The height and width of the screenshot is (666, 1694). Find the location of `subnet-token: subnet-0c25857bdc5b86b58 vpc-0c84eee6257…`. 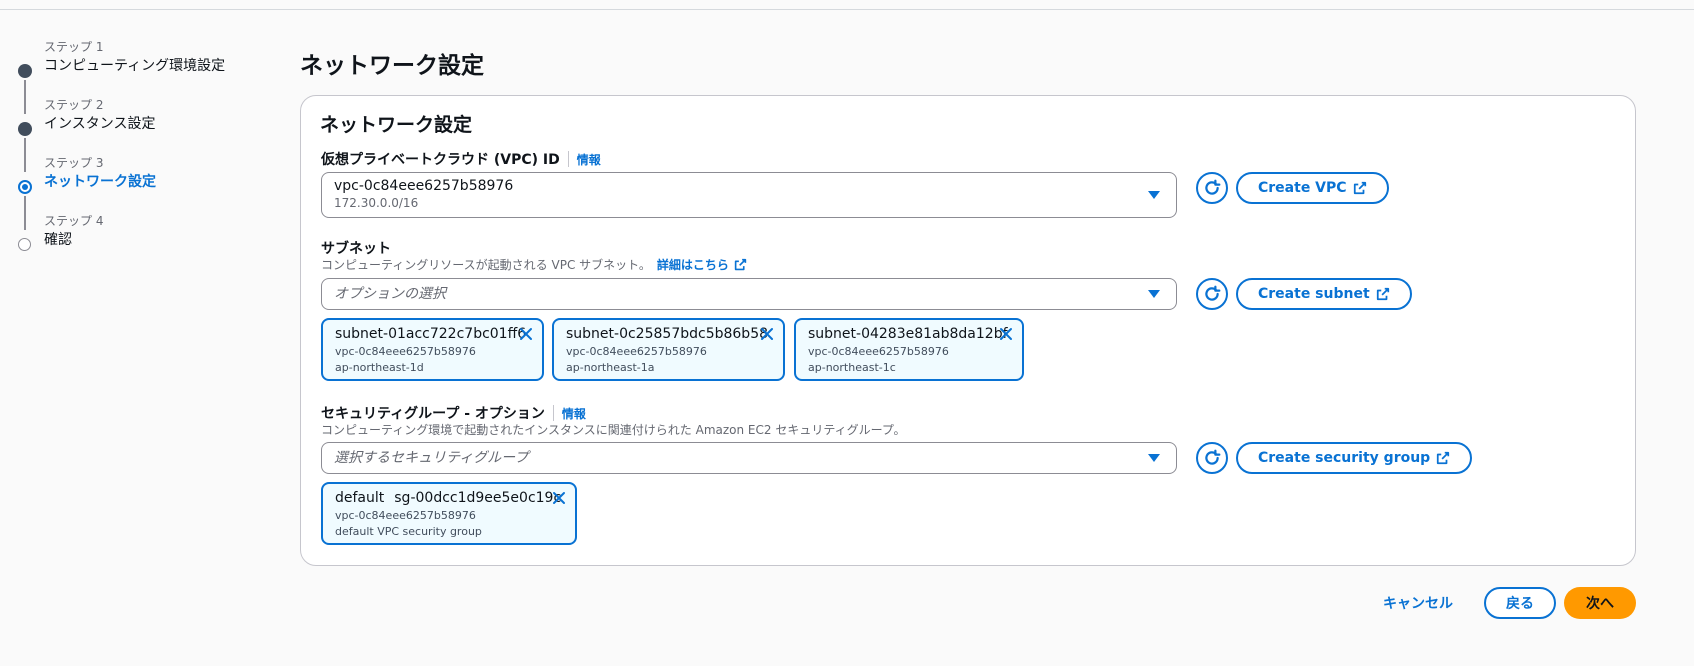

subnet-token: subnet-0c25857bdc5b86b58 vpc-0c84eee6257… is located at coordinates (668, 349).